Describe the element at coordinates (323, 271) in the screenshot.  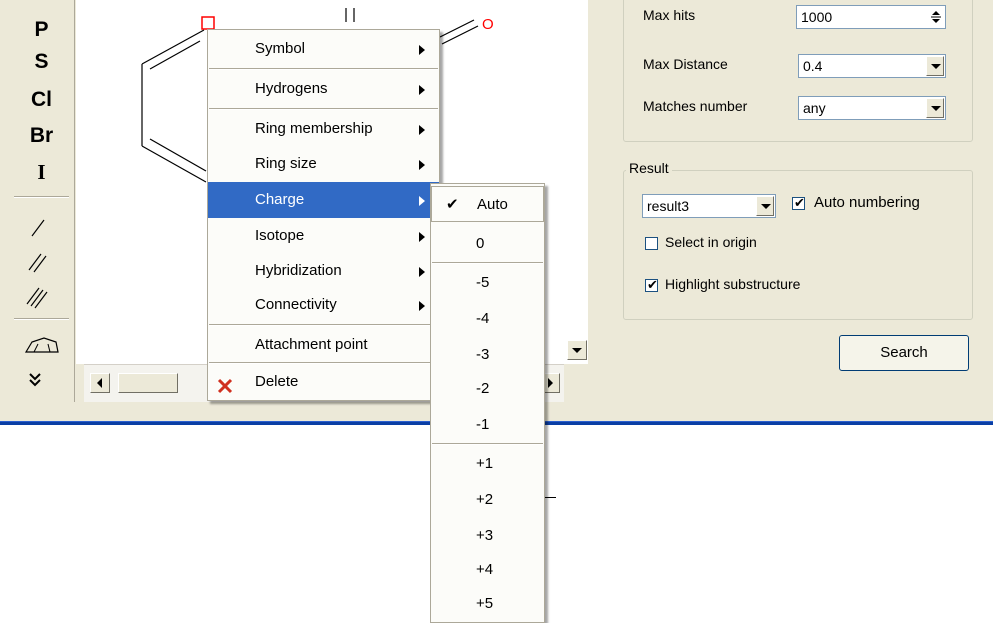
I see `menu-item-hybridization: Hybridization` at that location.